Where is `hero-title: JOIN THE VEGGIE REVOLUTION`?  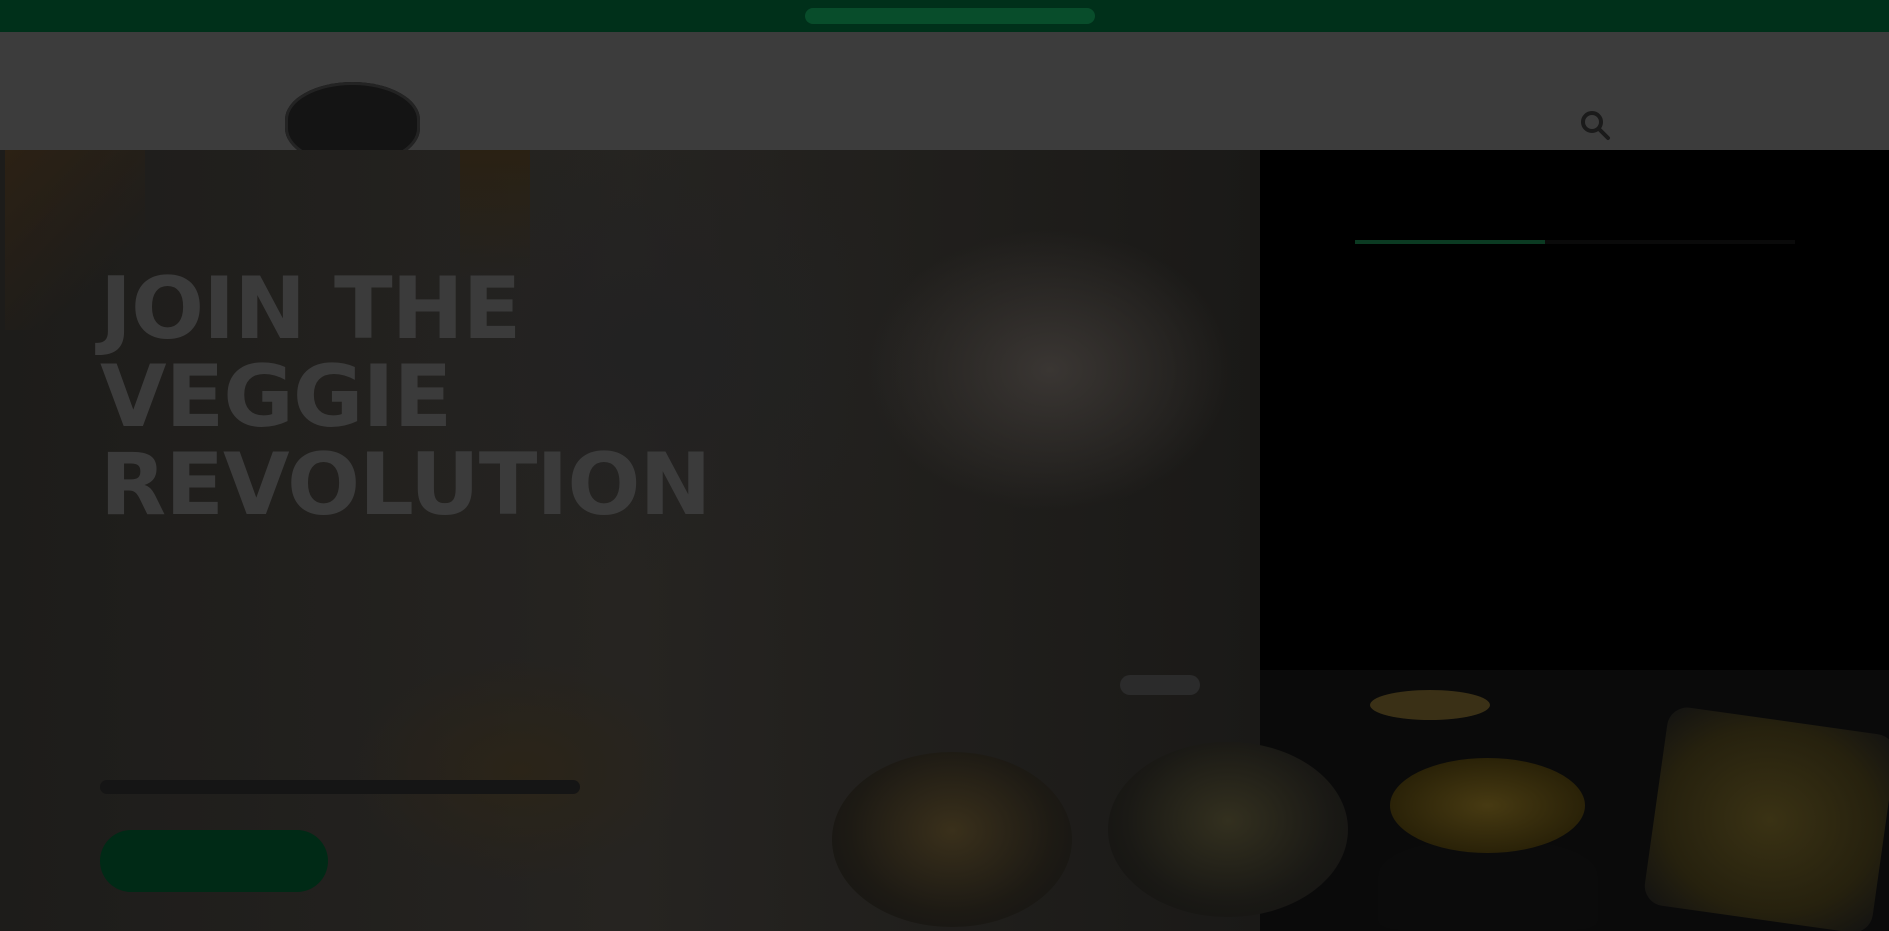 hero-title: JOIN THE VEGGIE REVOLUTION is located at coordinates (405, 397).